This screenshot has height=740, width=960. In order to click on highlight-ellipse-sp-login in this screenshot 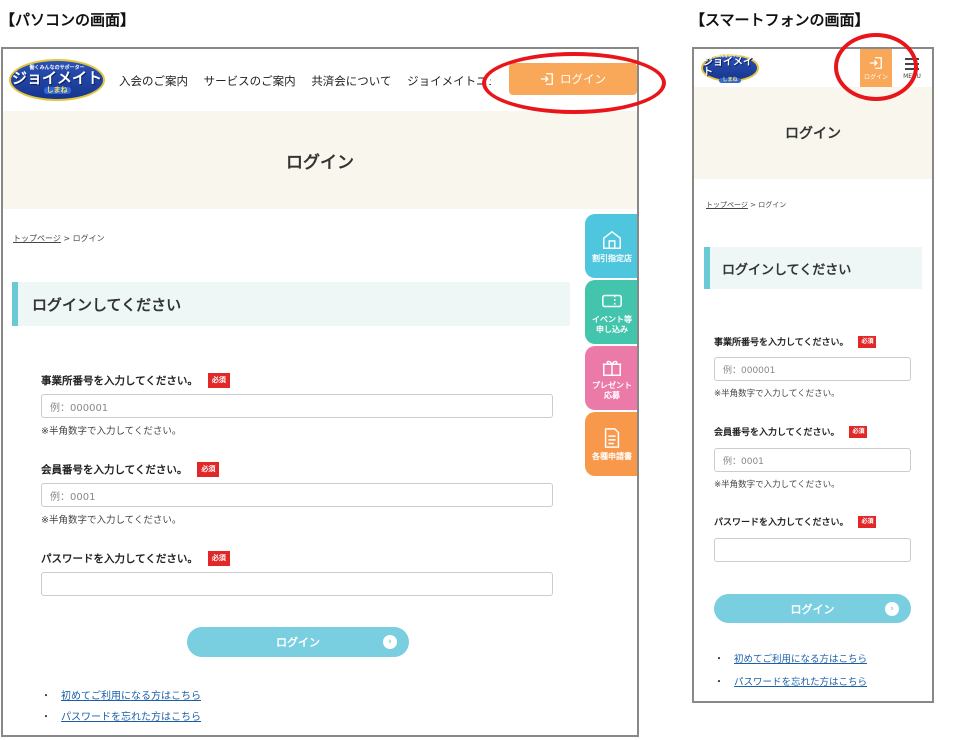, I will do `click(876, 67)`.